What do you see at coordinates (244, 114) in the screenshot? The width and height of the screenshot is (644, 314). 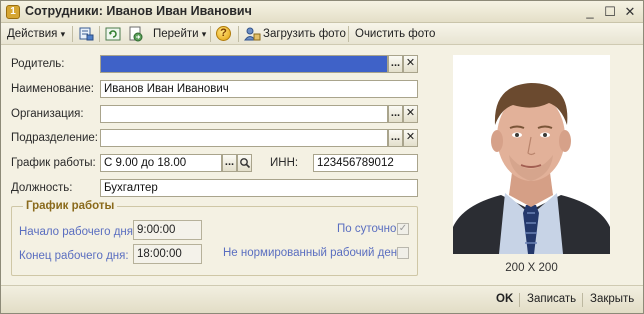 I see `organization-field` at bounding box center [244, 114].